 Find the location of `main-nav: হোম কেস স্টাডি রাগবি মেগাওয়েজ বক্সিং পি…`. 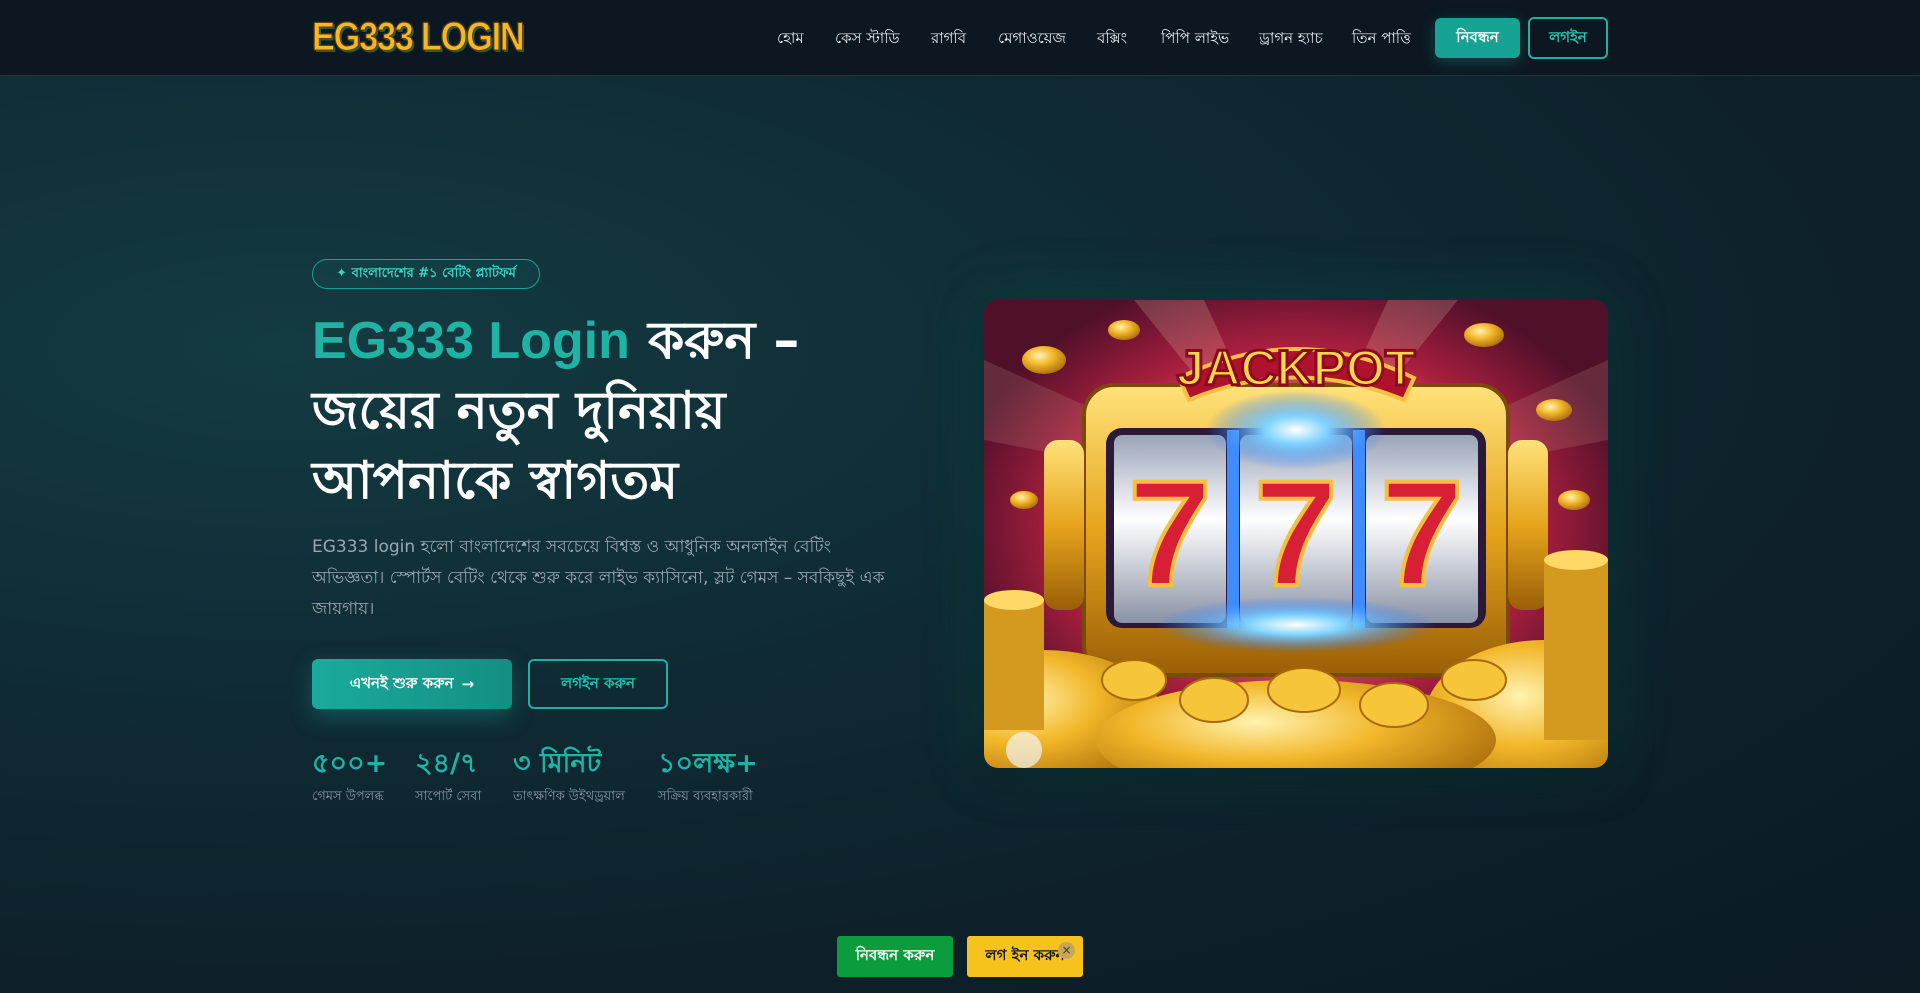

main-nav: হোম কেস স্টাডি রাগবি মেগাওয়েজ বক্সিং পি… is located at coordinates (960, 38).